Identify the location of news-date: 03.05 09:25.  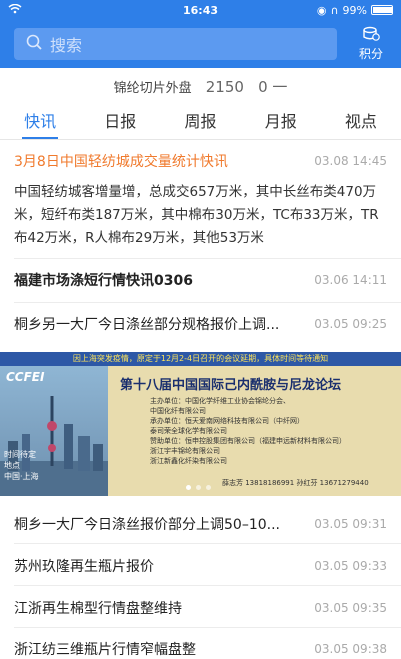
(350, 324).